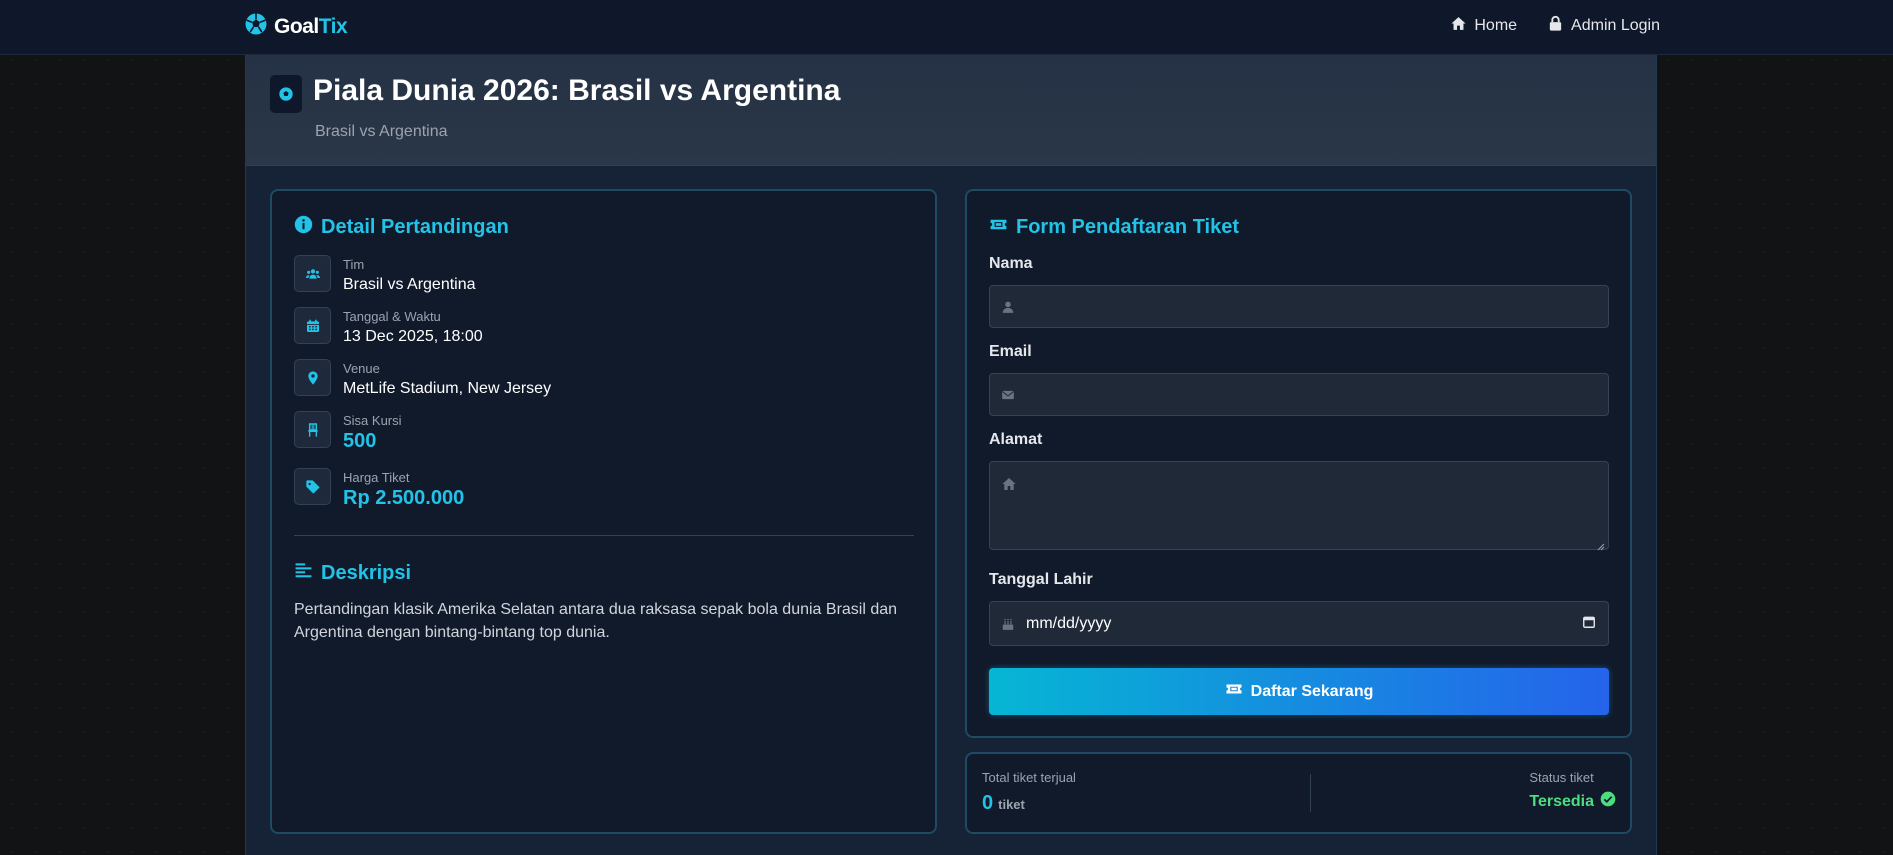 The width and height of the screenshot is (1893, 855). I want to click on tanggal-lahir-label: Tanggal Lahir, so click(1041, 579).